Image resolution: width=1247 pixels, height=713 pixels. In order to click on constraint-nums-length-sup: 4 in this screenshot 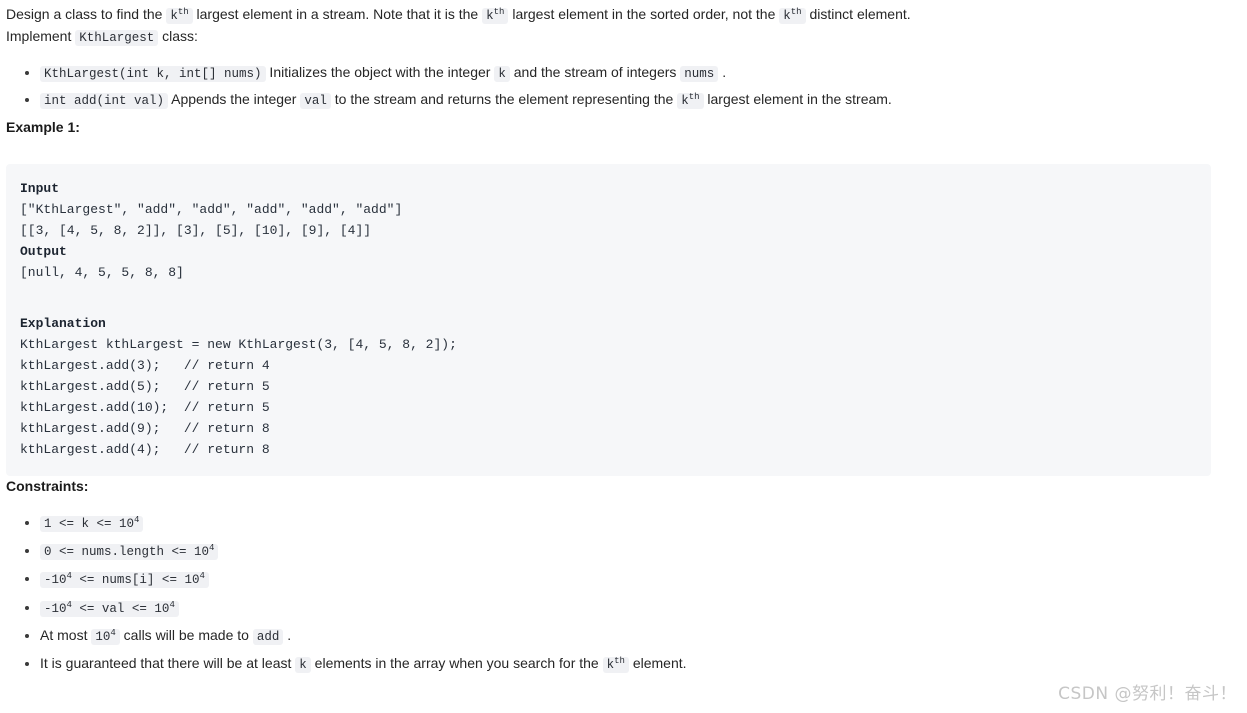, I will do `click(212, 547)`.